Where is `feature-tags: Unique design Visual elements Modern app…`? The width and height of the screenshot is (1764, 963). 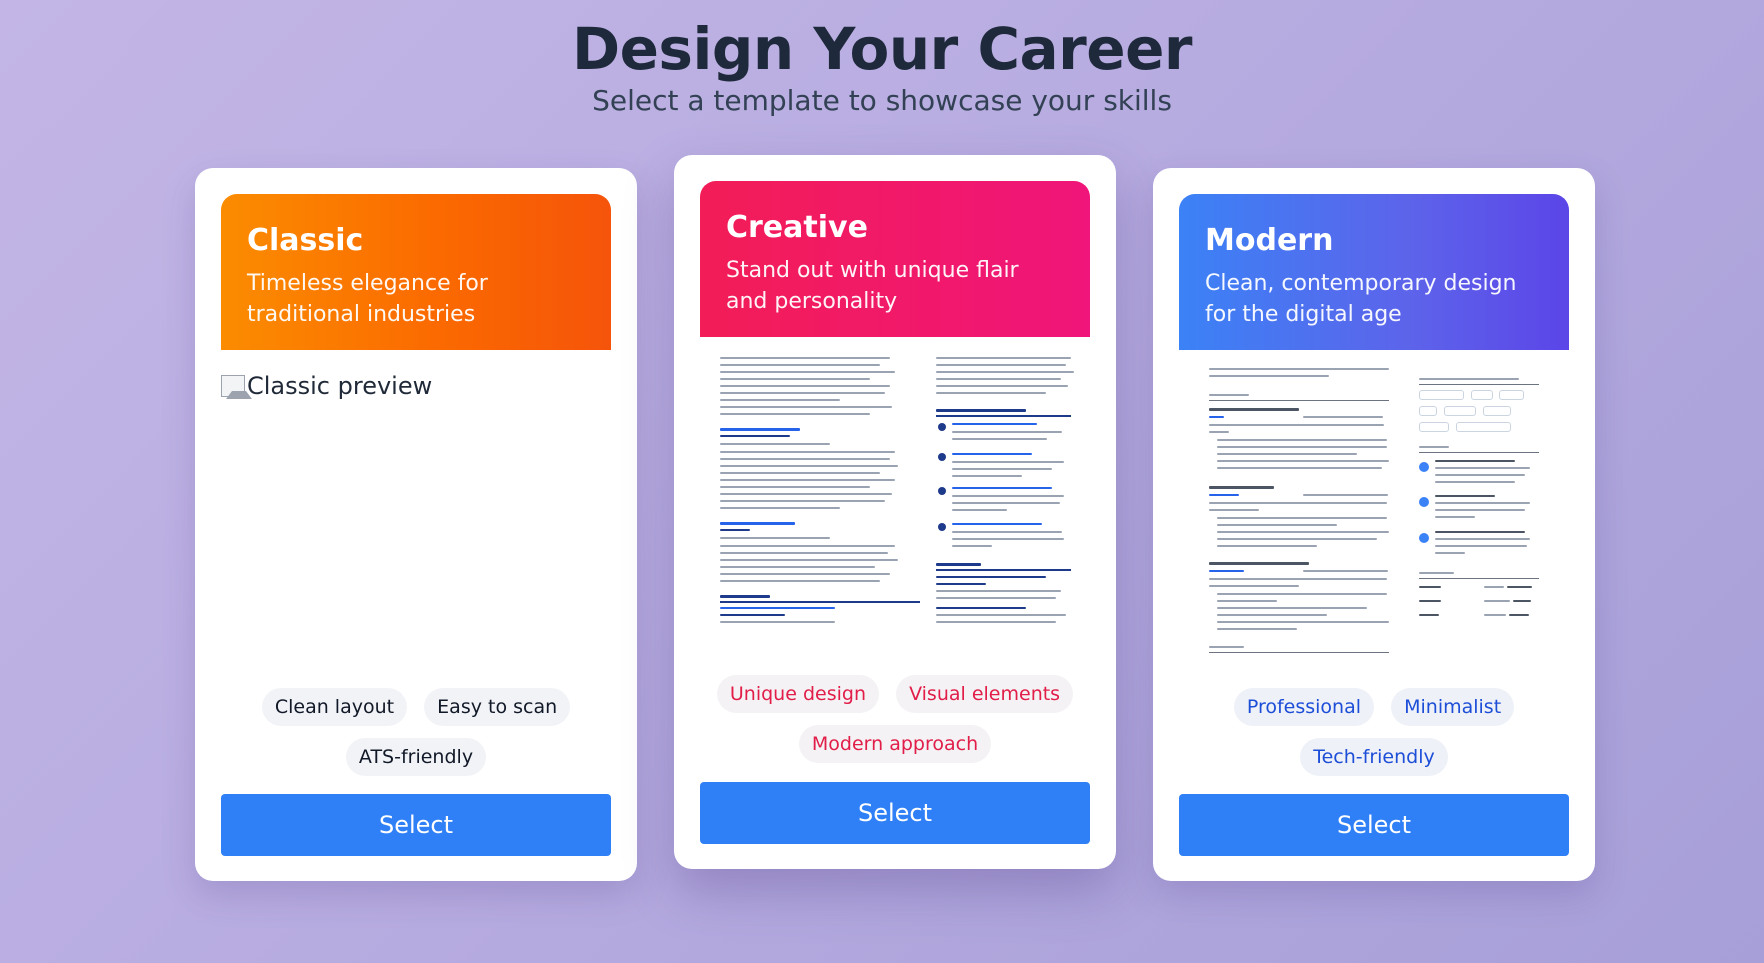 feature-tags: Unique design Visual elements Modern app… is located at coordinates (895, 725).